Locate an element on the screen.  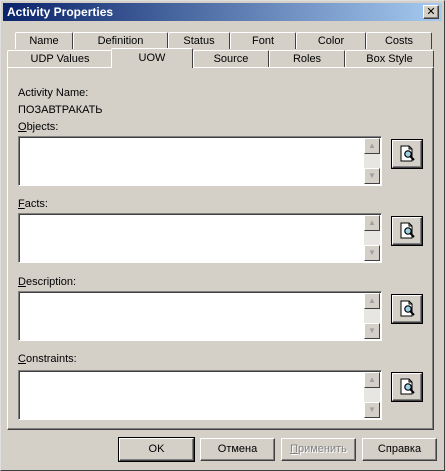
tab-status: Status is located at coordinates (199, 40).